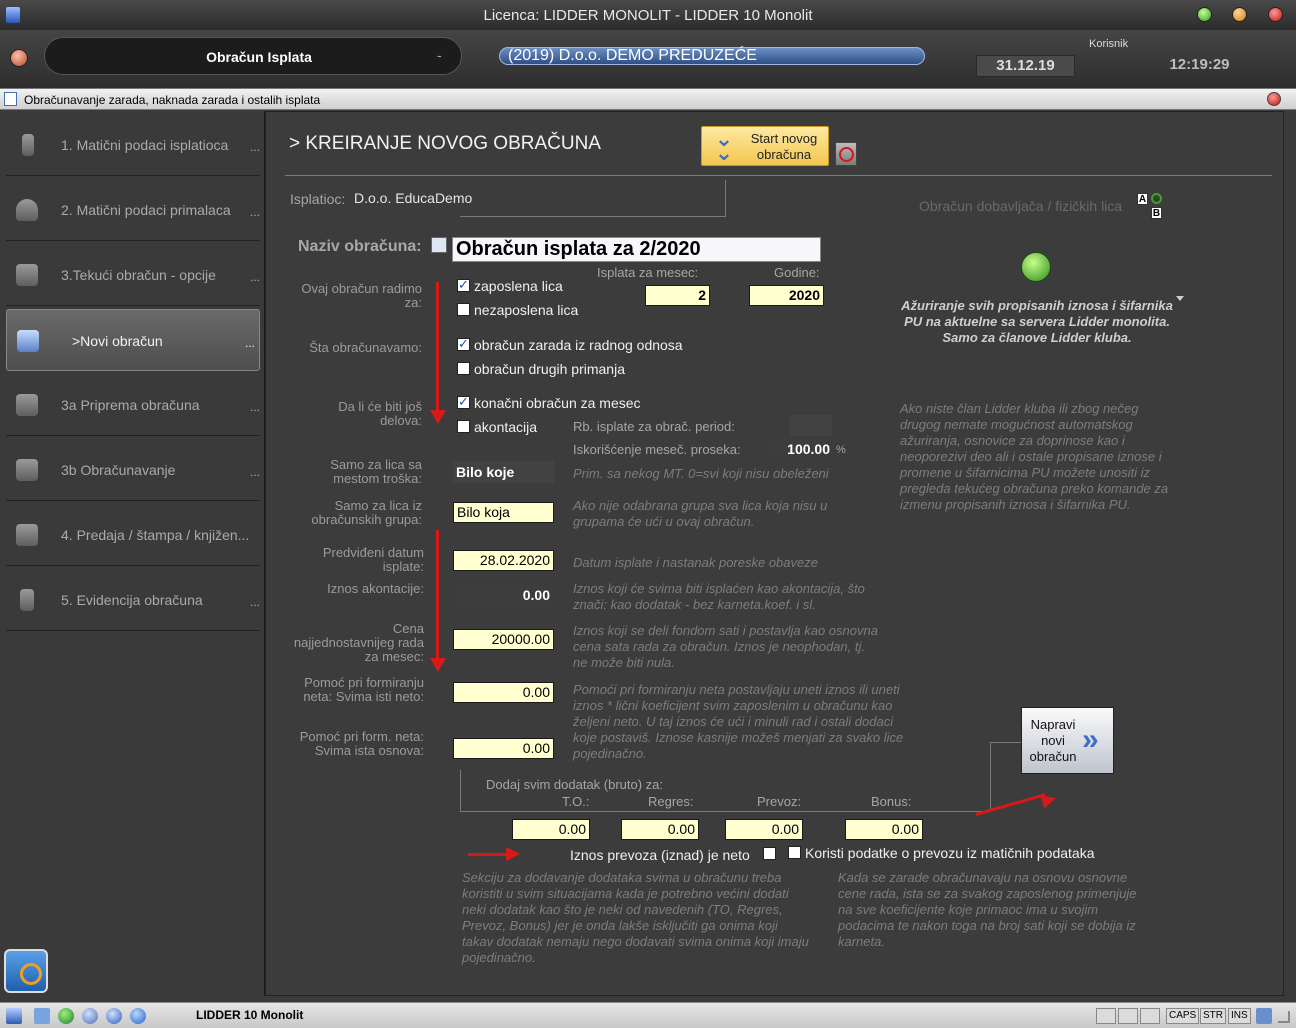 This screenshot has width=1296, height=1028. Describe the element at coordinates (518, 286) in the screenshot. I see `employed-label: zaposlena lica` at that location.